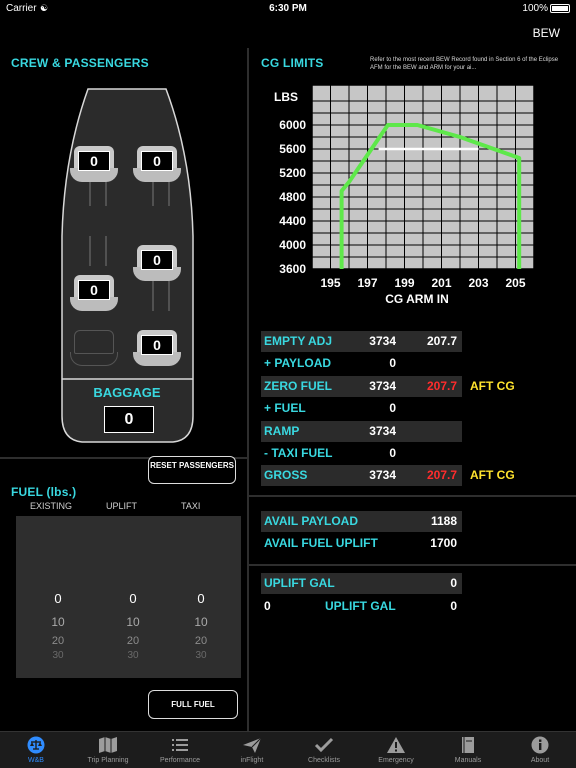 This screenshot has width=576, height=768. Describe the element at coordinates (282, 431) in the screenshot. I see `ramp-label: RAMP` at that location.